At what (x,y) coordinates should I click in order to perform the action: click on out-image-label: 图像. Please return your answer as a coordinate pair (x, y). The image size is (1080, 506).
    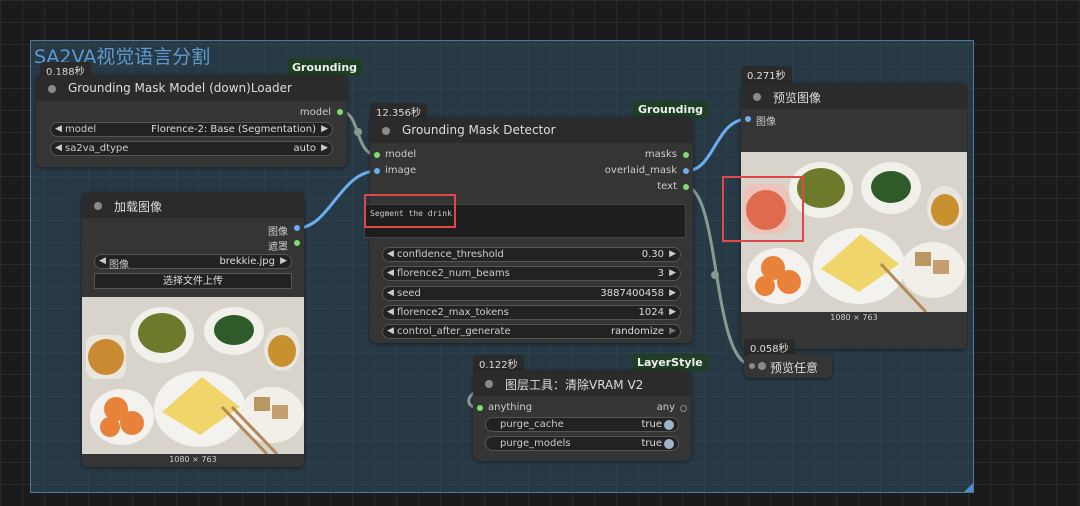
    Looking at the image, I should click on (278, 232).